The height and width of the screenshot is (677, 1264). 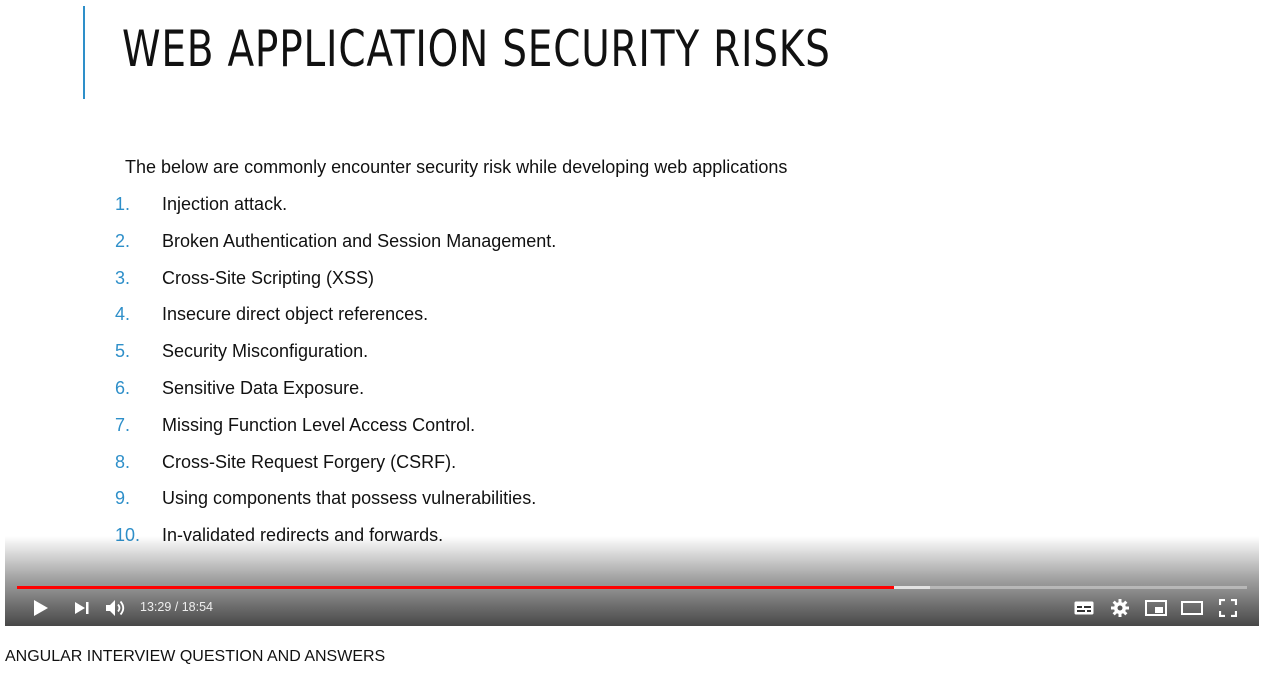 I want to click on miniplayer-button, so click(x=1156, y=608).